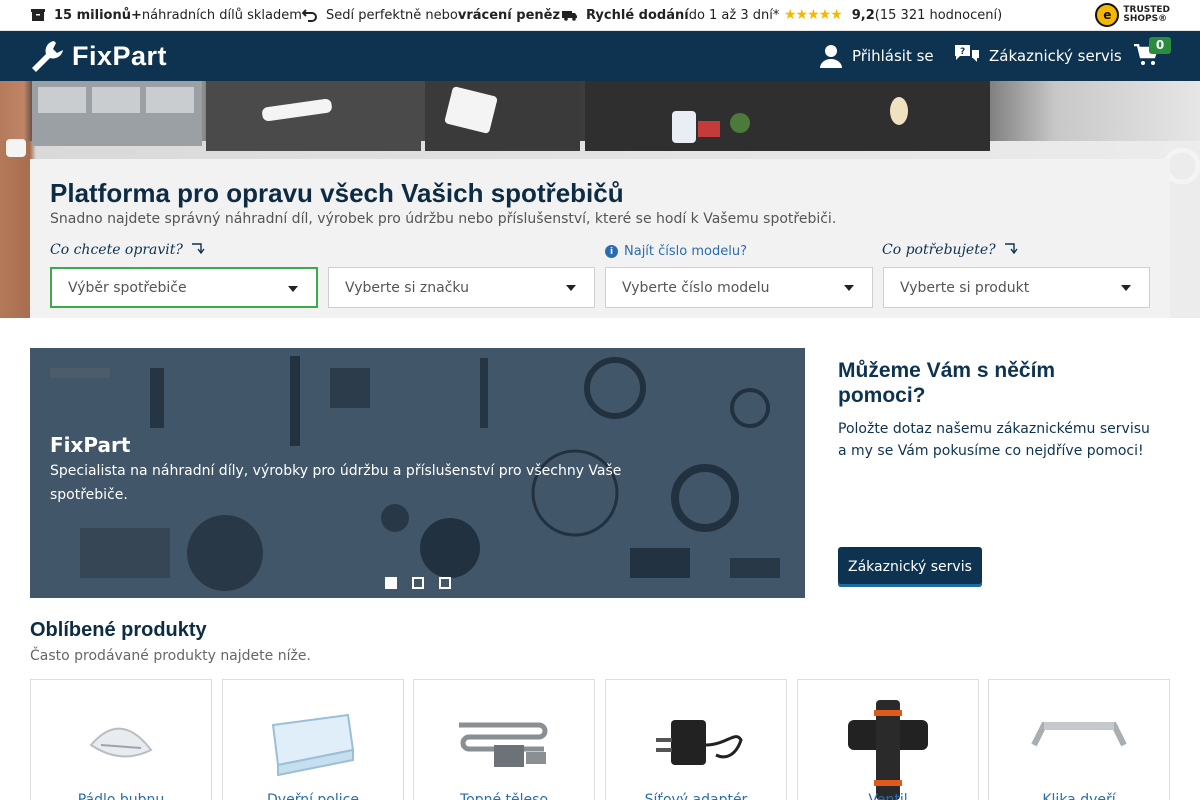  I want to click on box-icon, so click(38, 15).